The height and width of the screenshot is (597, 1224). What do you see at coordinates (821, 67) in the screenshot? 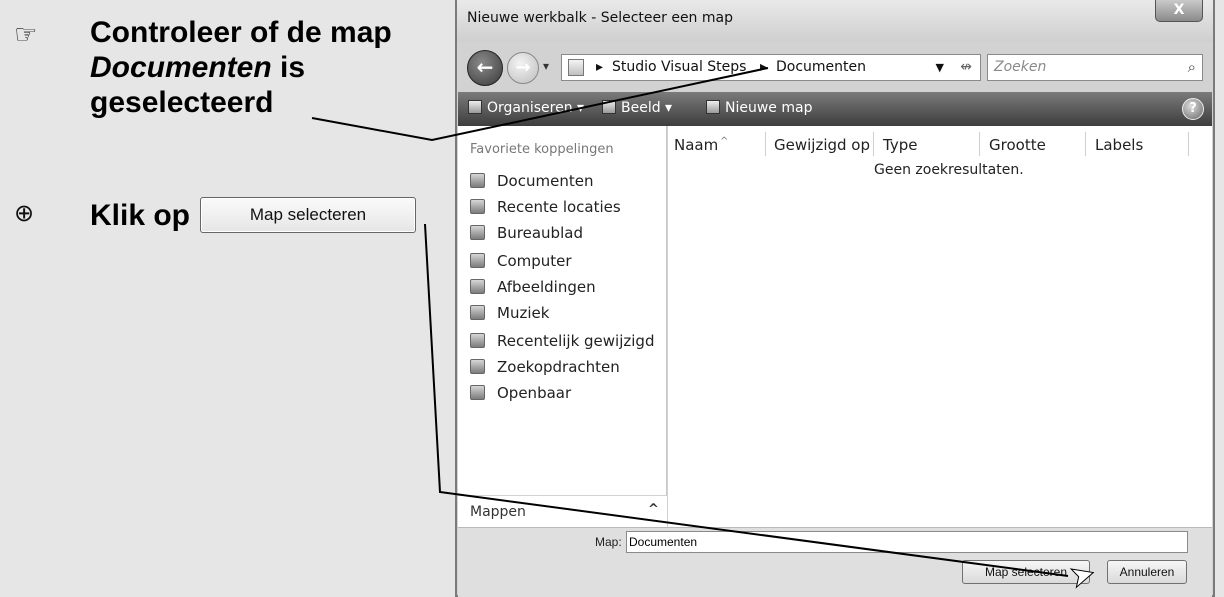
I see `breadcrumb-documenten: Documenten` at bounding box center [821, 67].